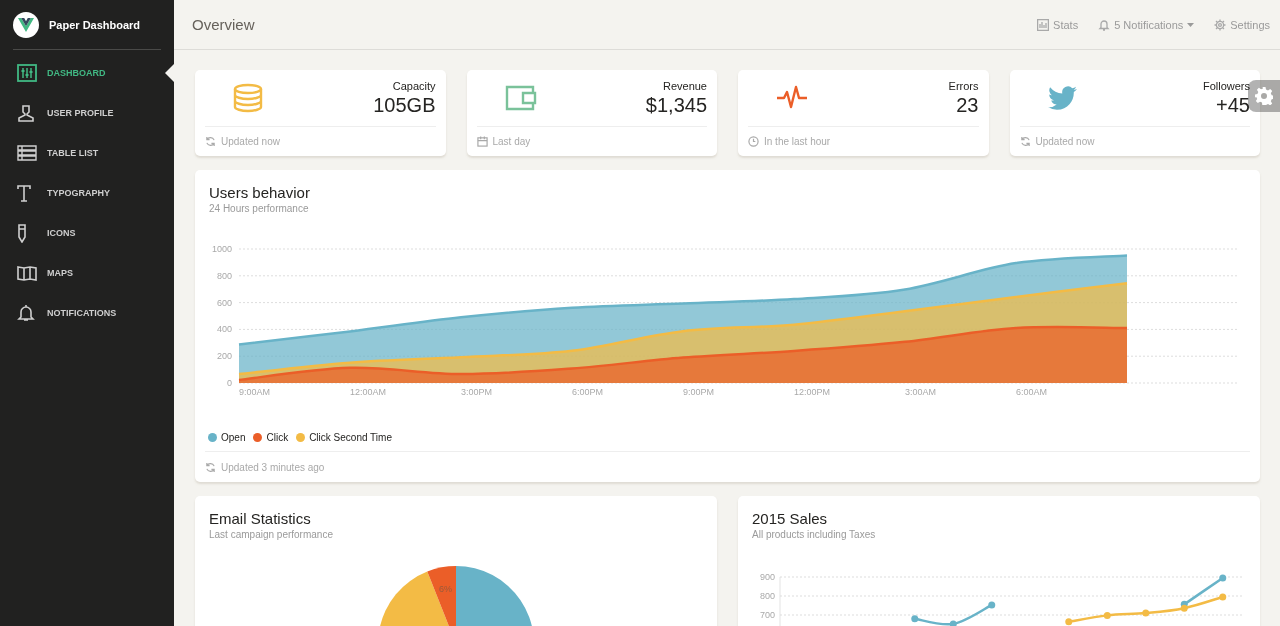  Describe the element at coordinates (259, 208) in the screenshot. I see `card-subtitle: 24 Hours performance` at that location.